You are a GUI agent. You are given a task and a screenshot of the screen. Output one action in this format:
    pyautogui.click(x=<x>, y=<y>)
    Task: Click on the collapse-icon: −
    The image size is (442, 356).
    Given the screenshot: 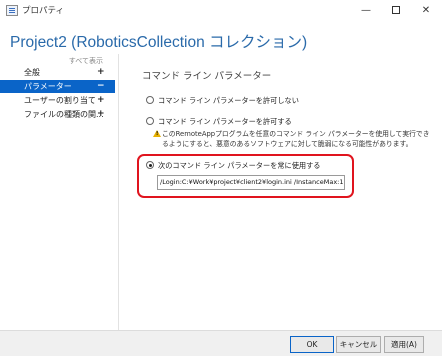 What is the action you would take?
    pyautogui.click(x=101, y=86)
    